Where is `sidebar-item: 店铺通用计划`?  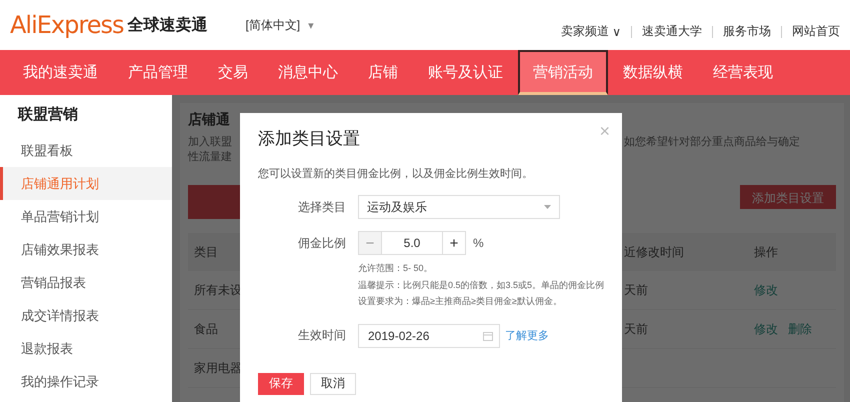
sidebar-item: 店铺通用计划 is located at coordinates (86, 183).